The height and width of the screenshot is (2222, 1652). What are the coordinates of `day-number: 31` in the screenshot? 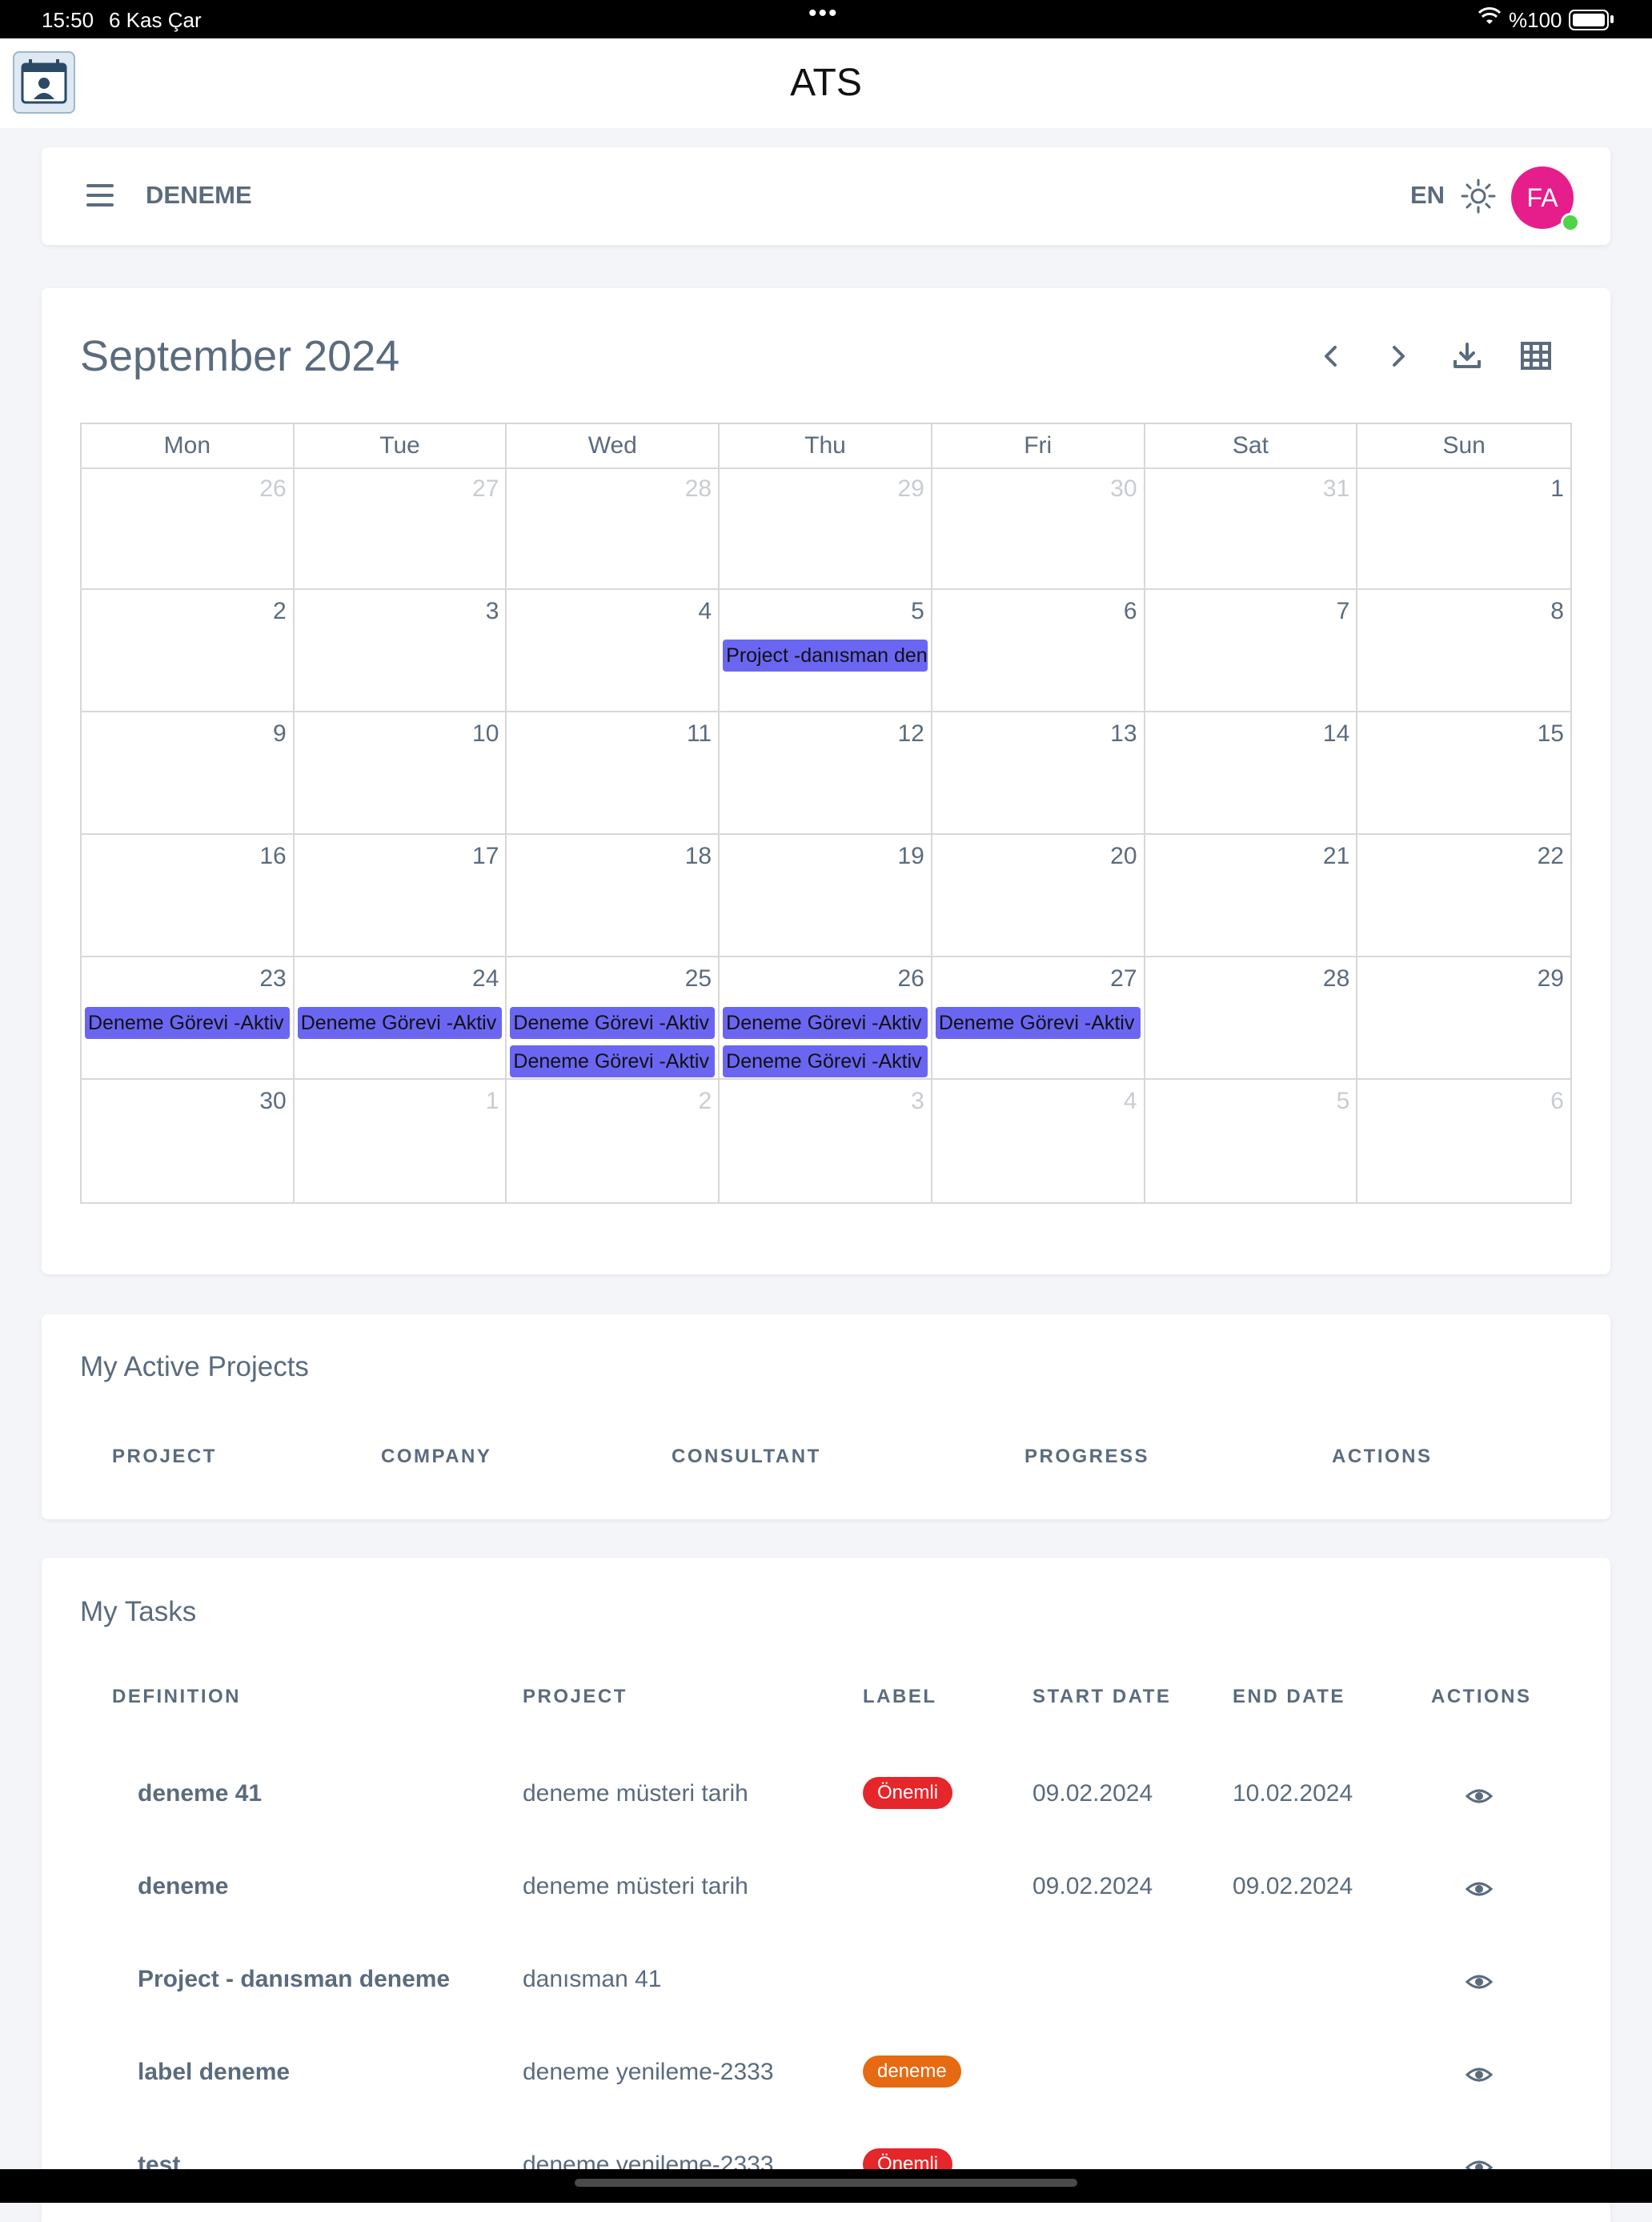 It's located at (1336, 489).